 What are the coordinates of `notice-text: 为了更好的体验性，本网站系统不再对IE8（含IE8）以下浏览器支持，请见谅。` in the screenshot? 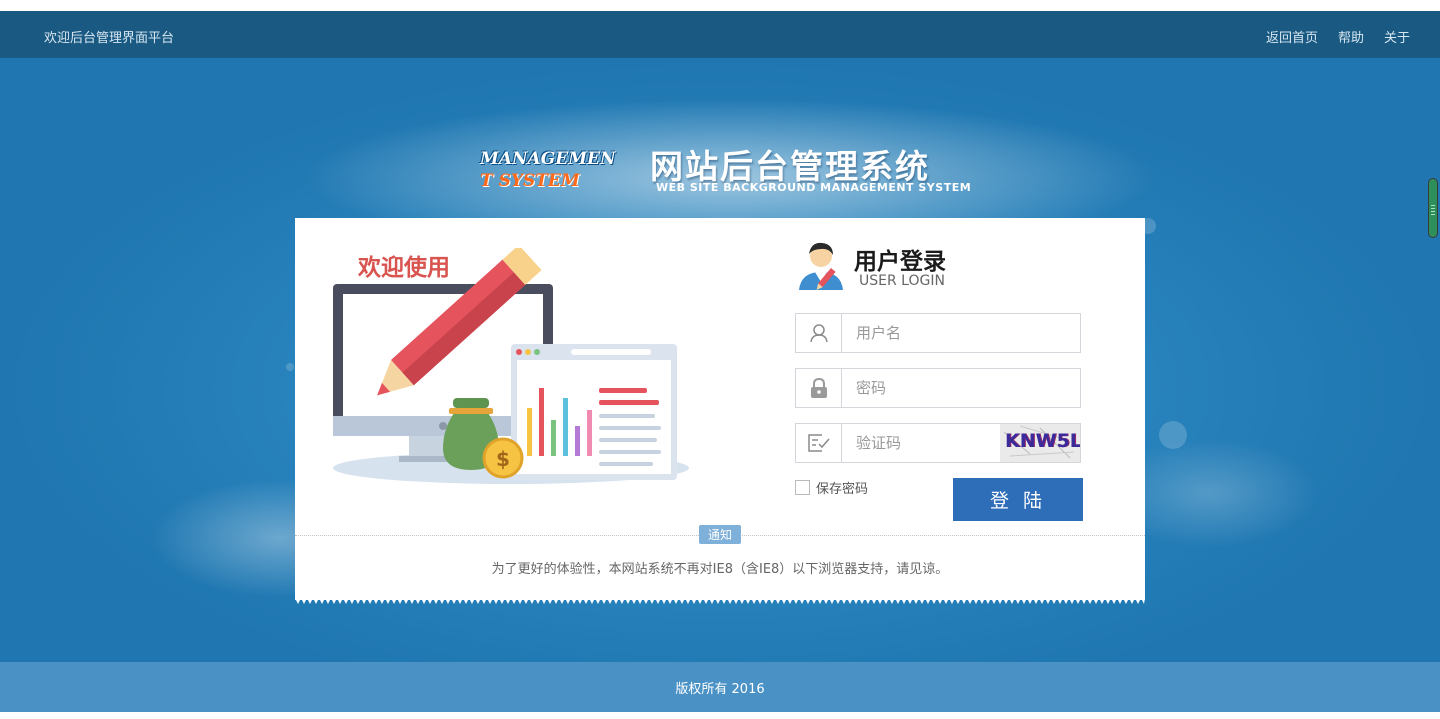 It's located at (720, 569).